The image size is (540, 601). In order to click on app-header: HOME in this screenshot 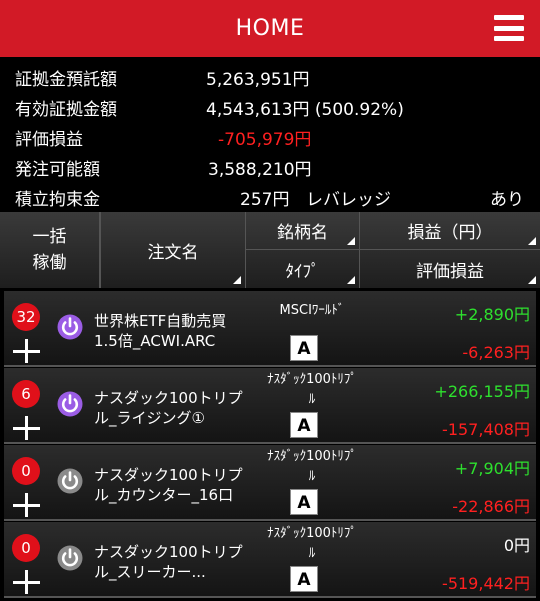, I will do `click(270, 28)`.